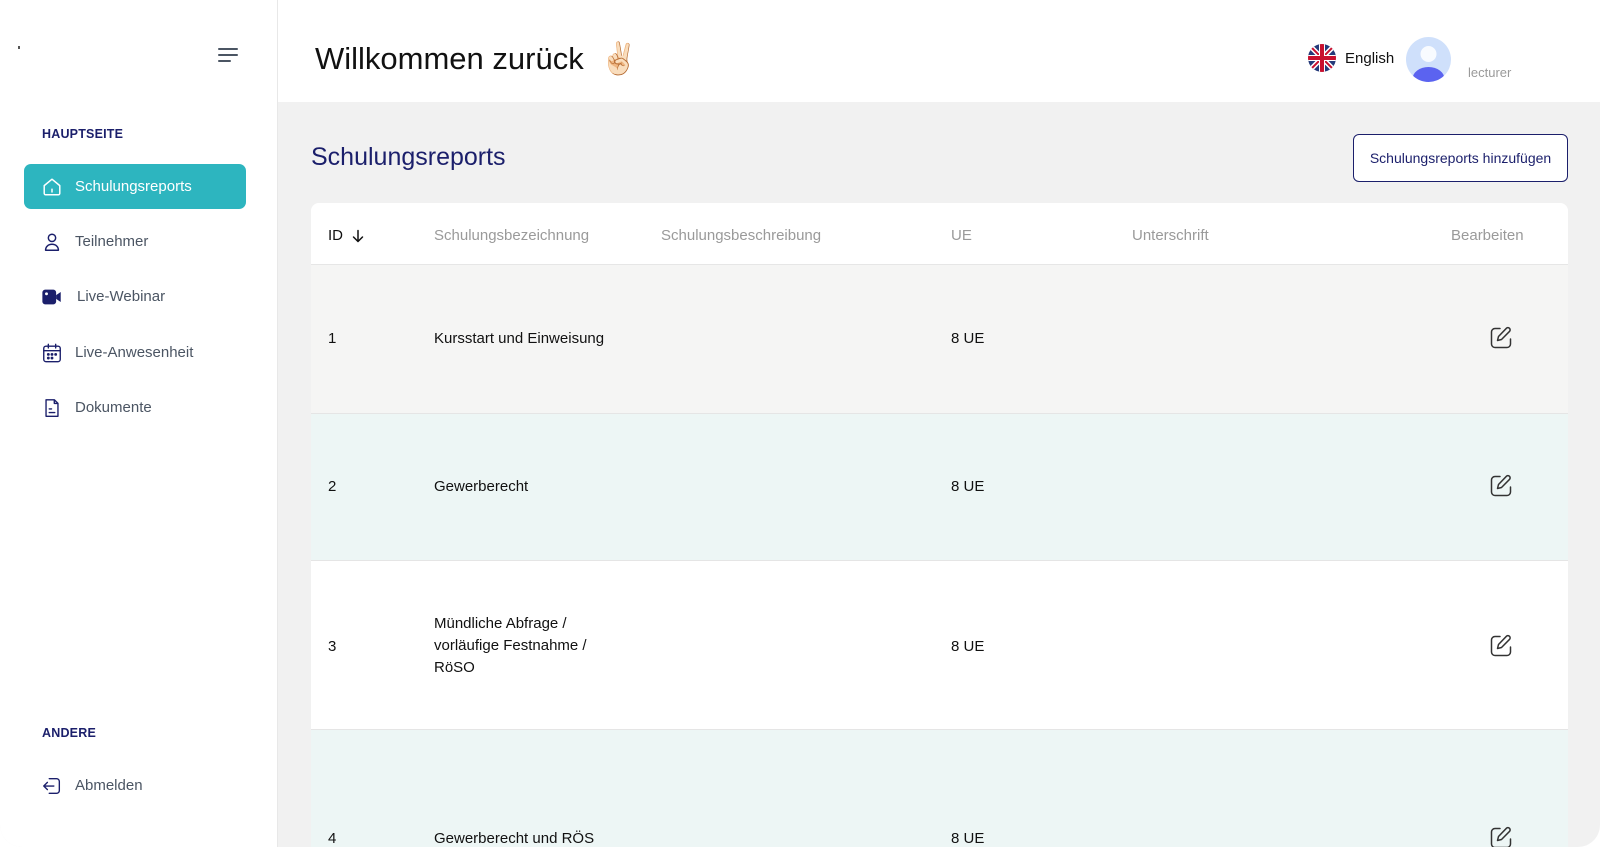 This screenshot has height=847, width=1600. What do you see at coordinates (512, 235) in the screenshot?
I see `column-header-name: Schulungsbezeichnung` at bounding box center [512, 235].